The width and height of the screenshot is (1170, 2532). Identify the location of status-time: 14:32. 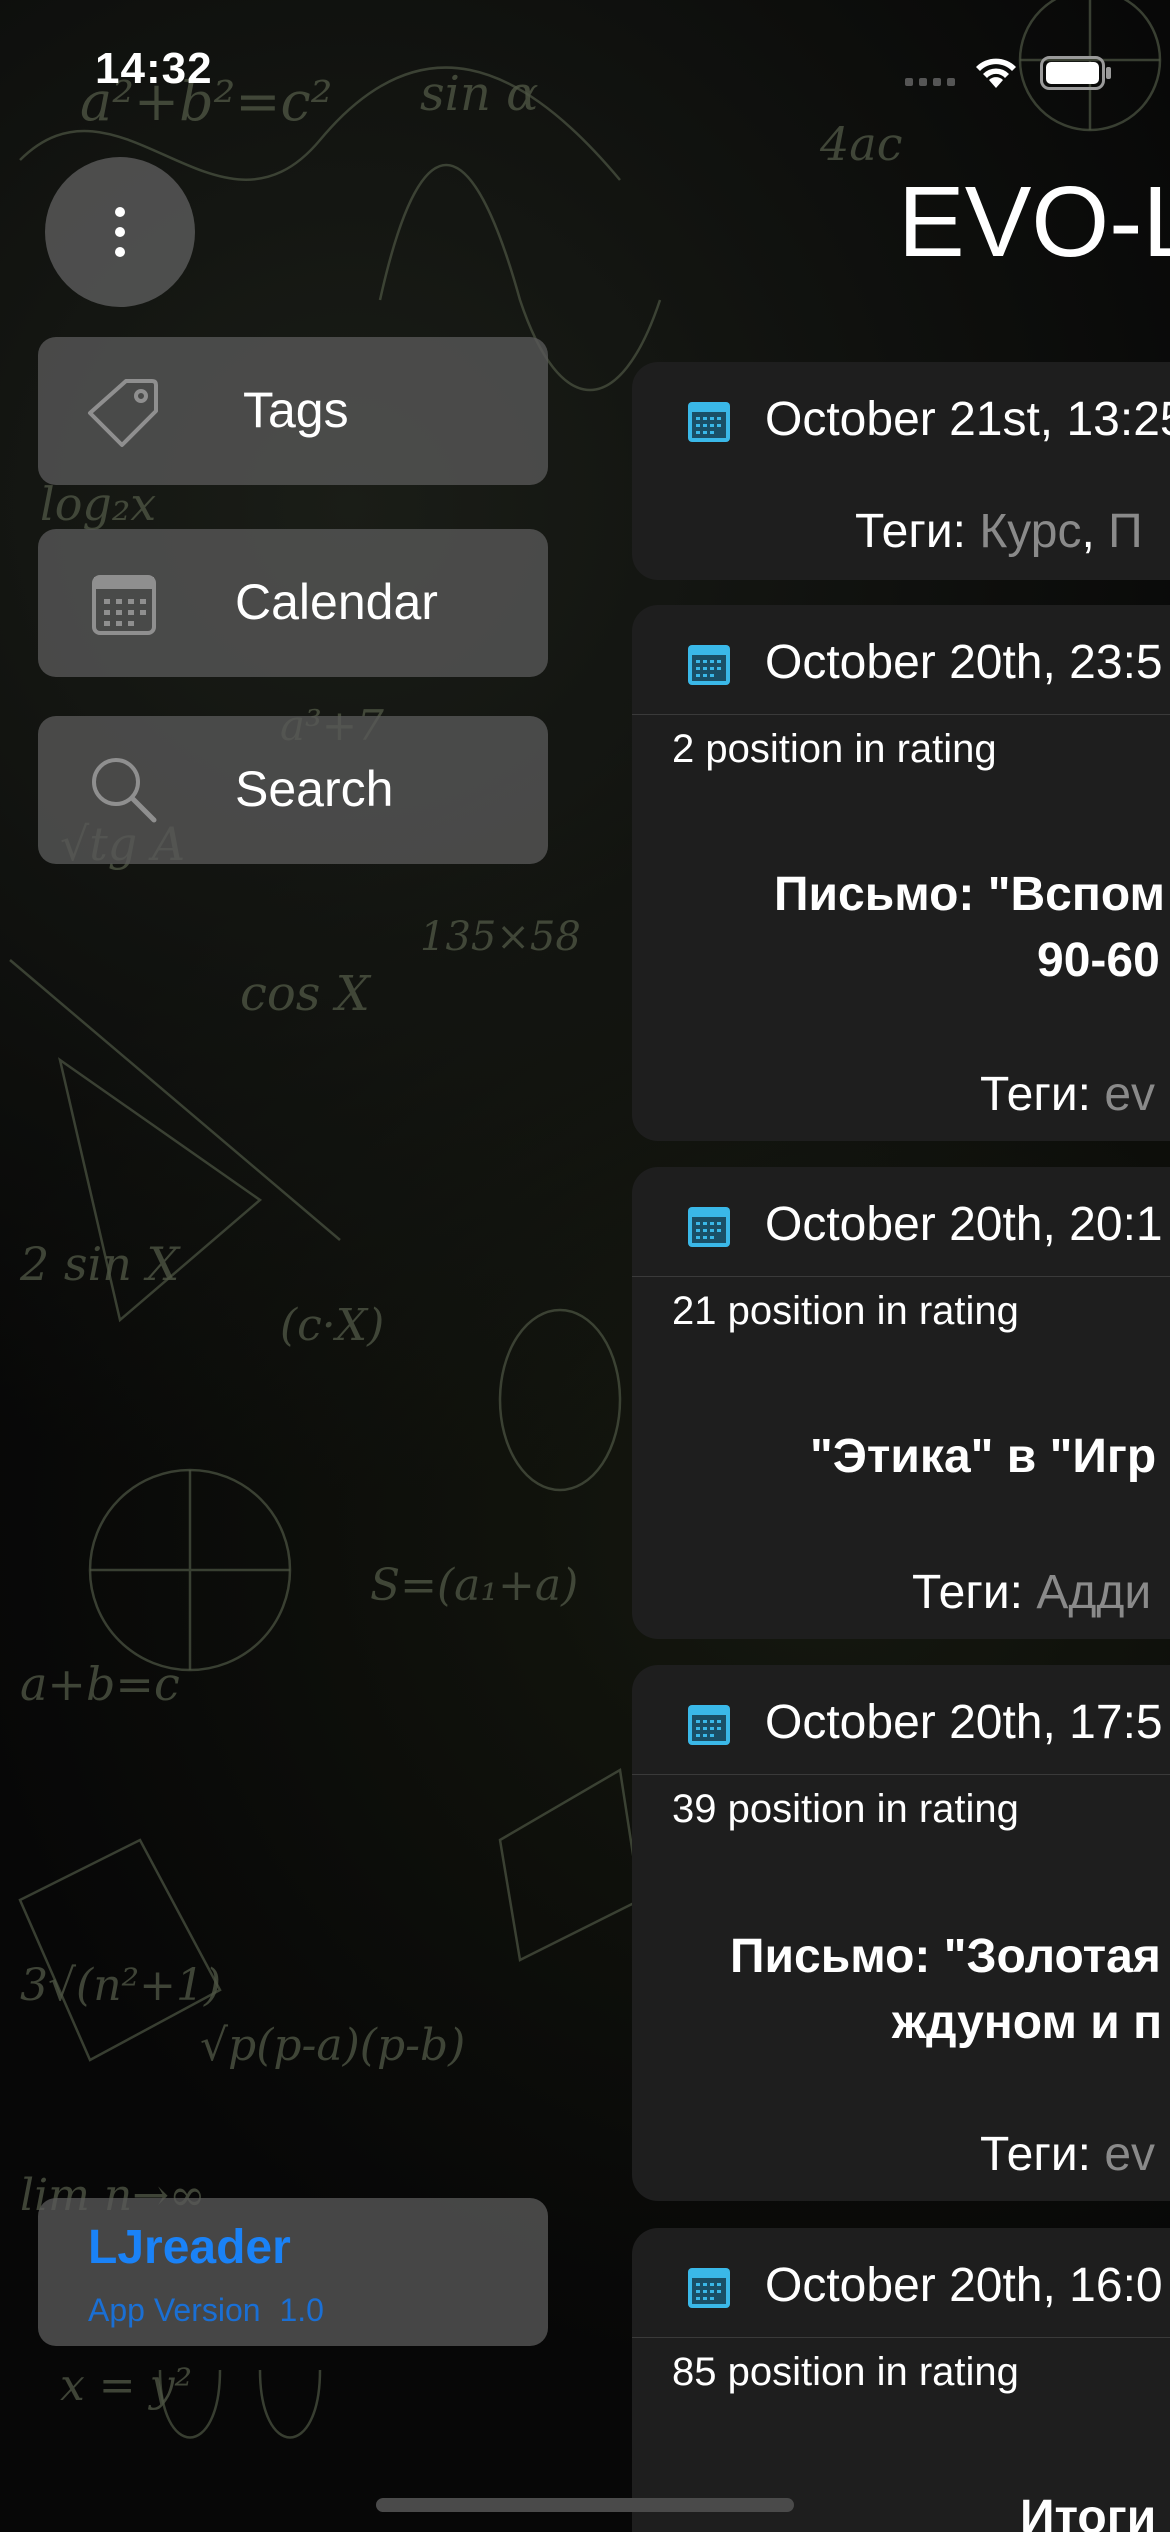
(154, 68).